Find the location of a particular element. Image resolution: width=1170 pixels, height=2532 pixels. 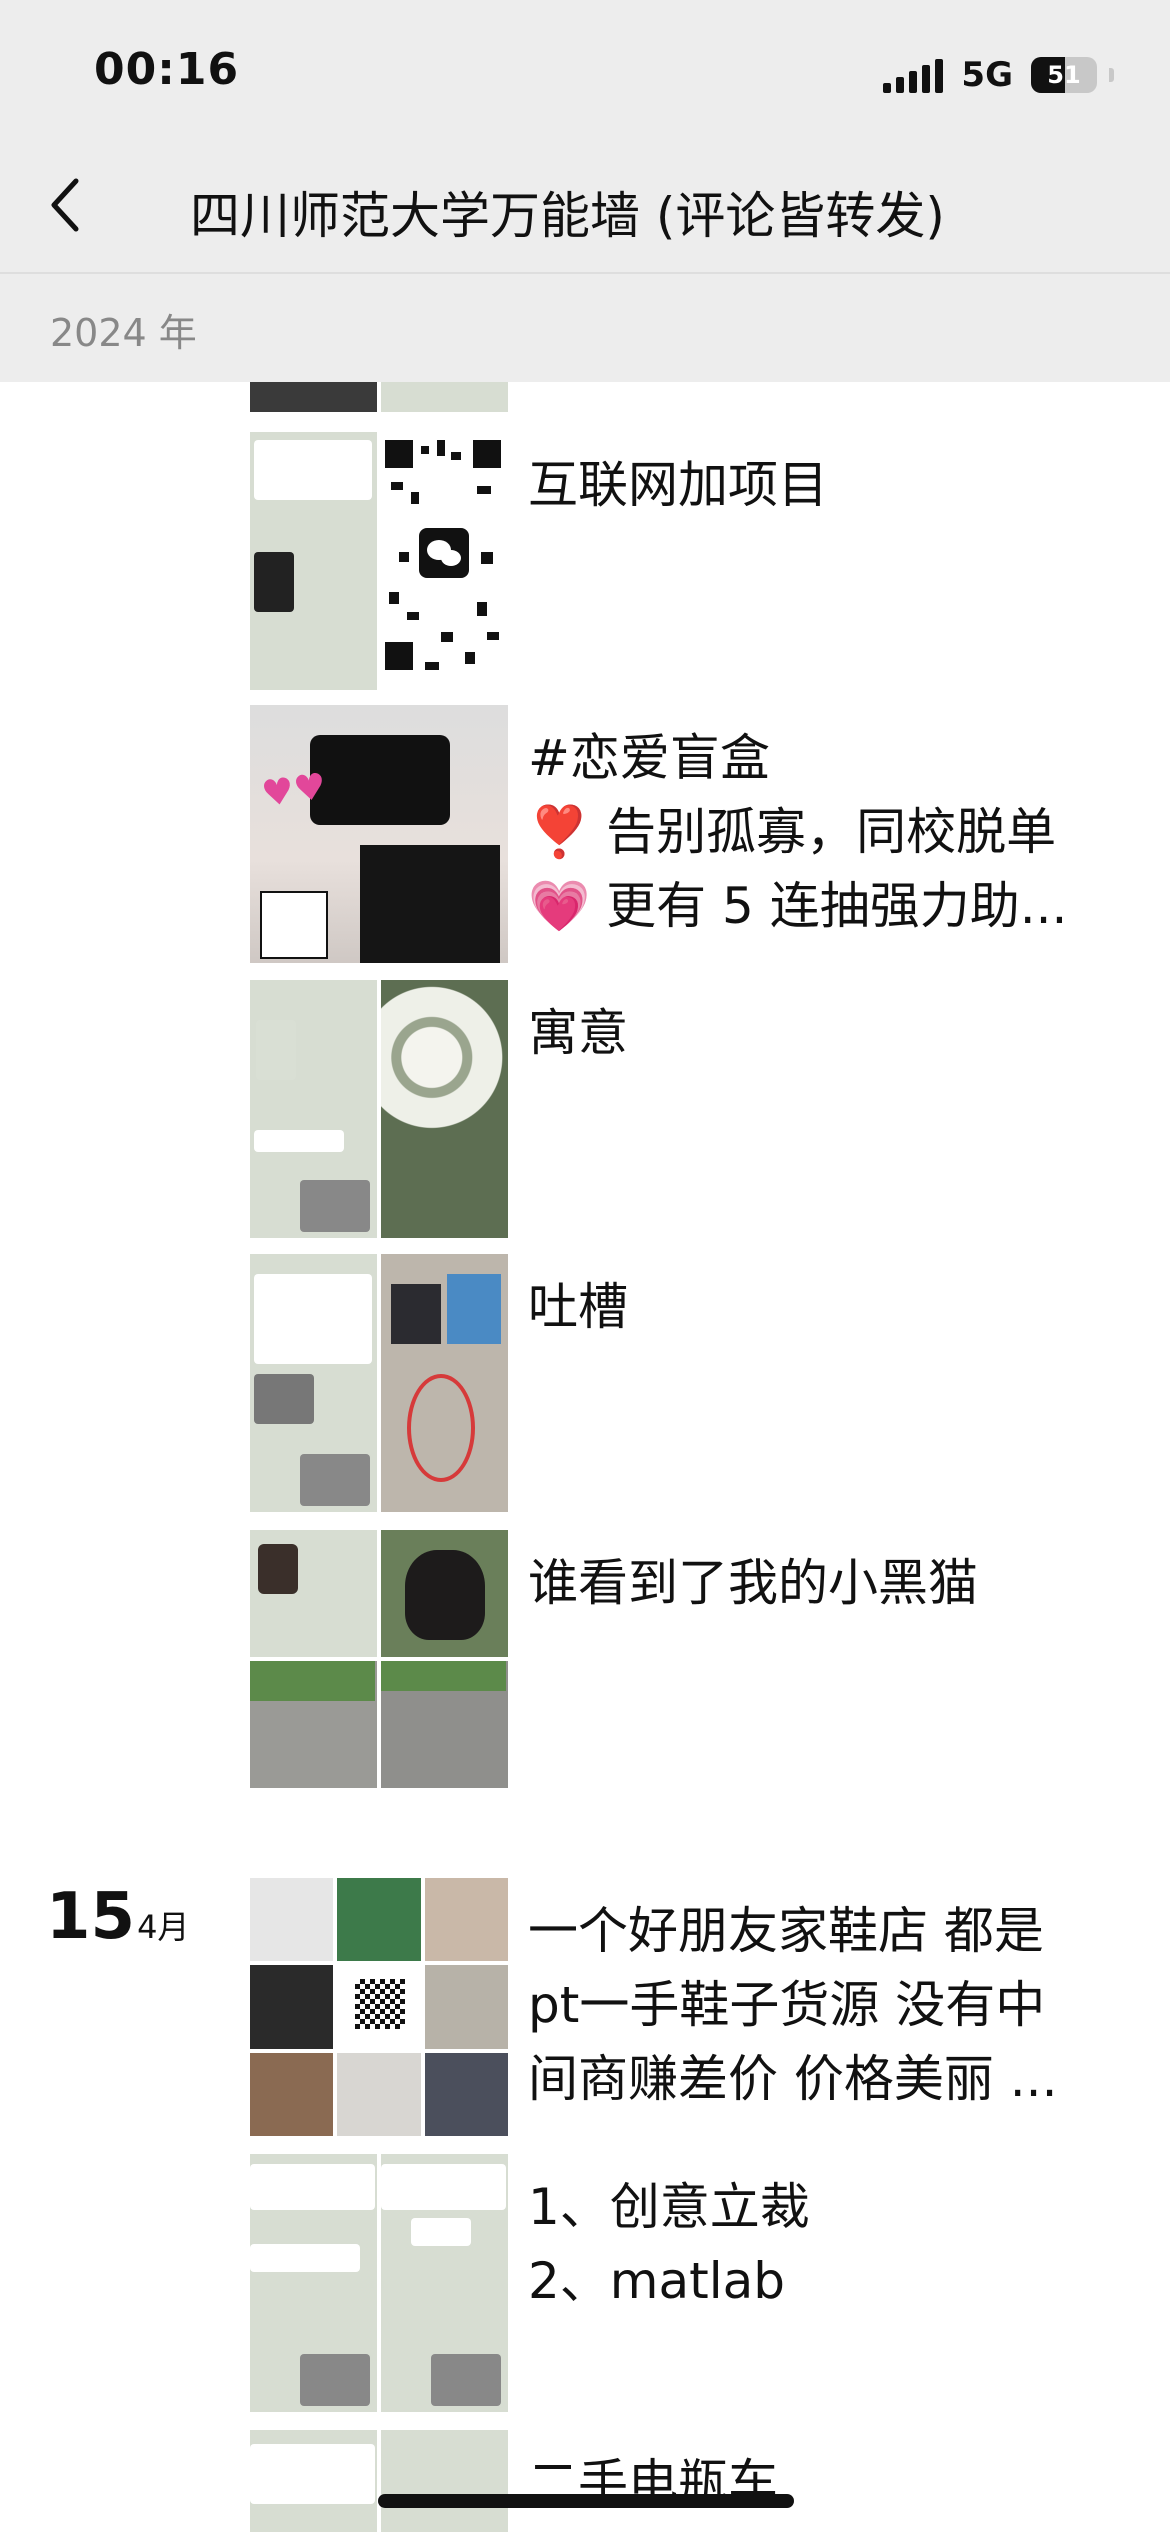

post-text: 二手电瓶车 is located at coordinates (653, 2483).